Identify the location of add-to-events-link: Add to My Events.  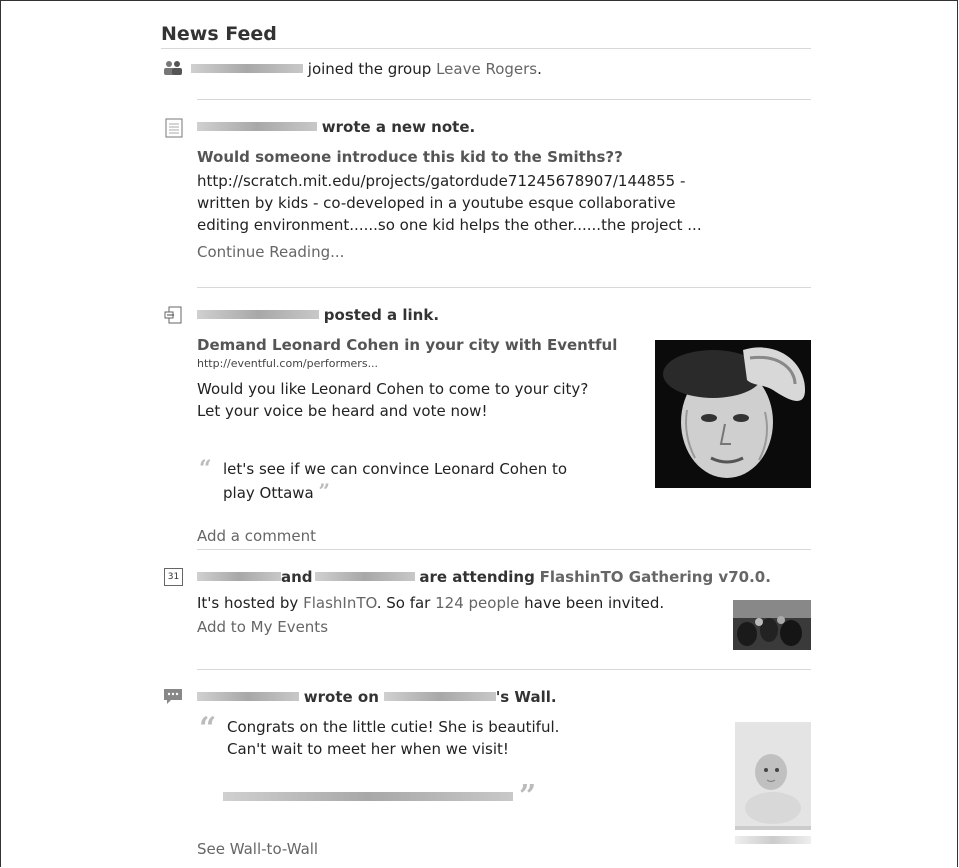
(262, 627).